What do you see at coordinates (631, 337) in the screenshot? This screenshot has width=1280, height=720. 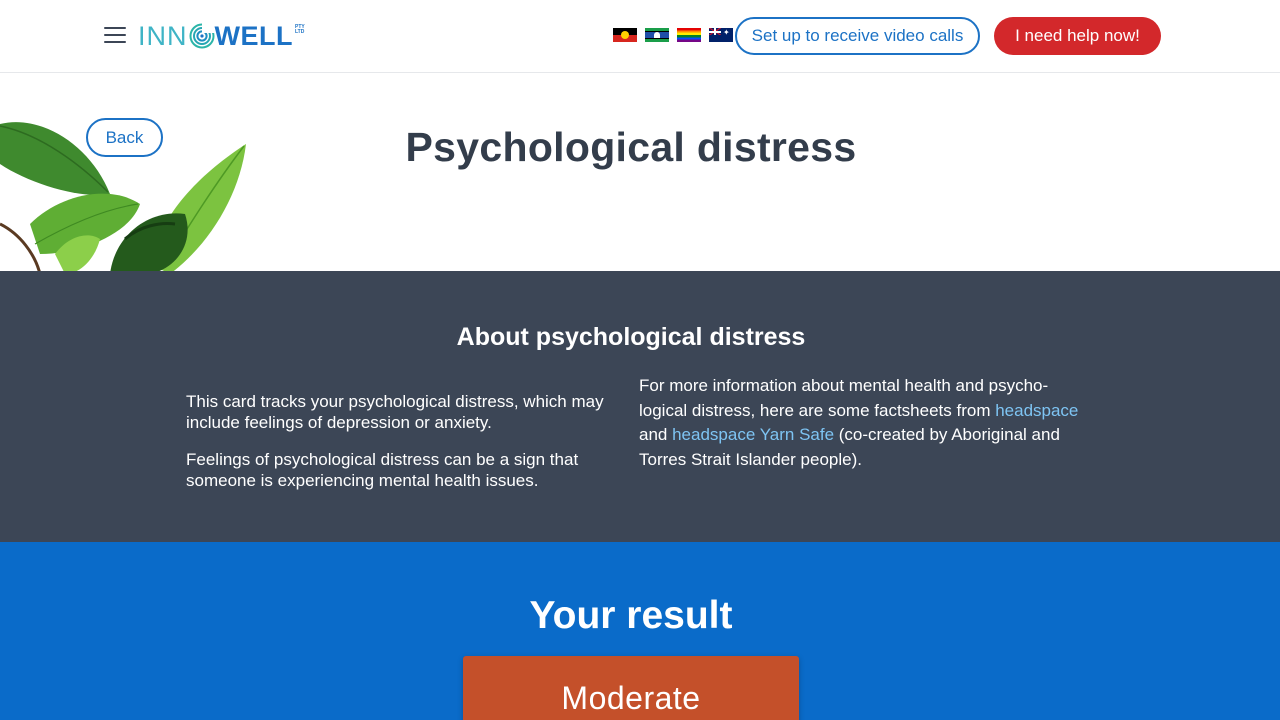 I see `about-title: About psychological distress` at bounding box center [631, 337].